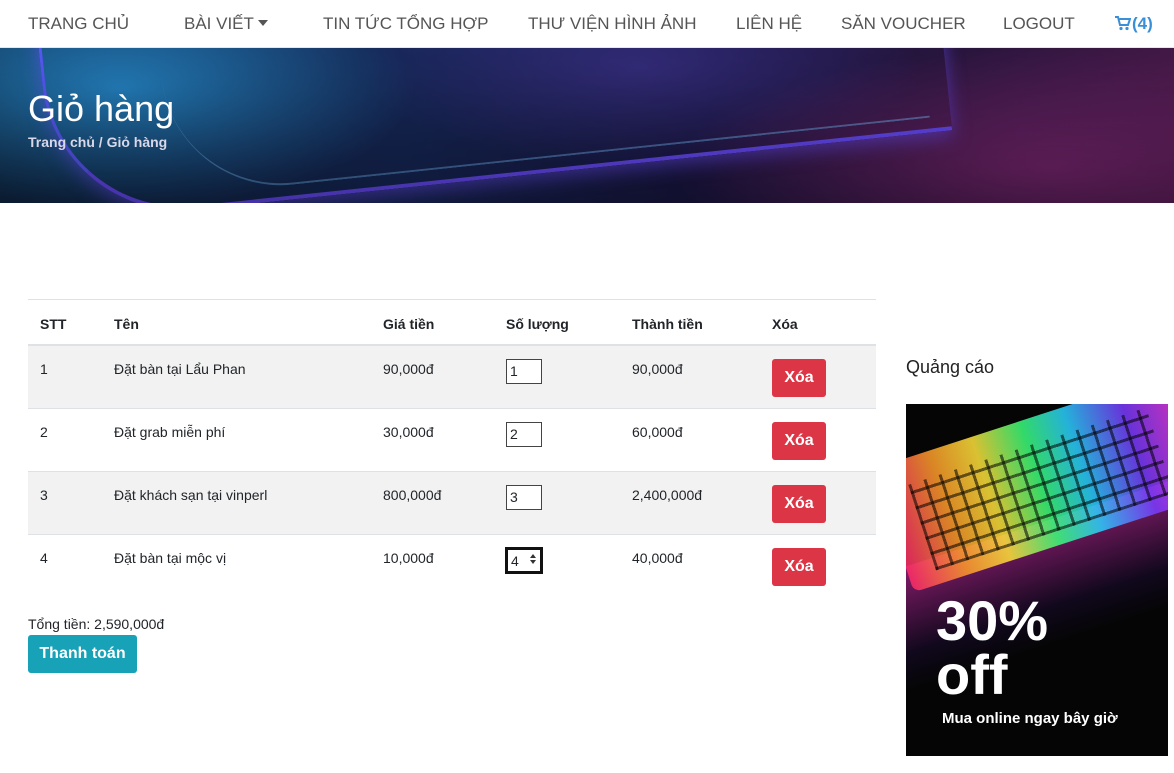 The height and width of the screenshot is (773, 1174). I want to click on row-price: 30,000đ, so click(408, 432).